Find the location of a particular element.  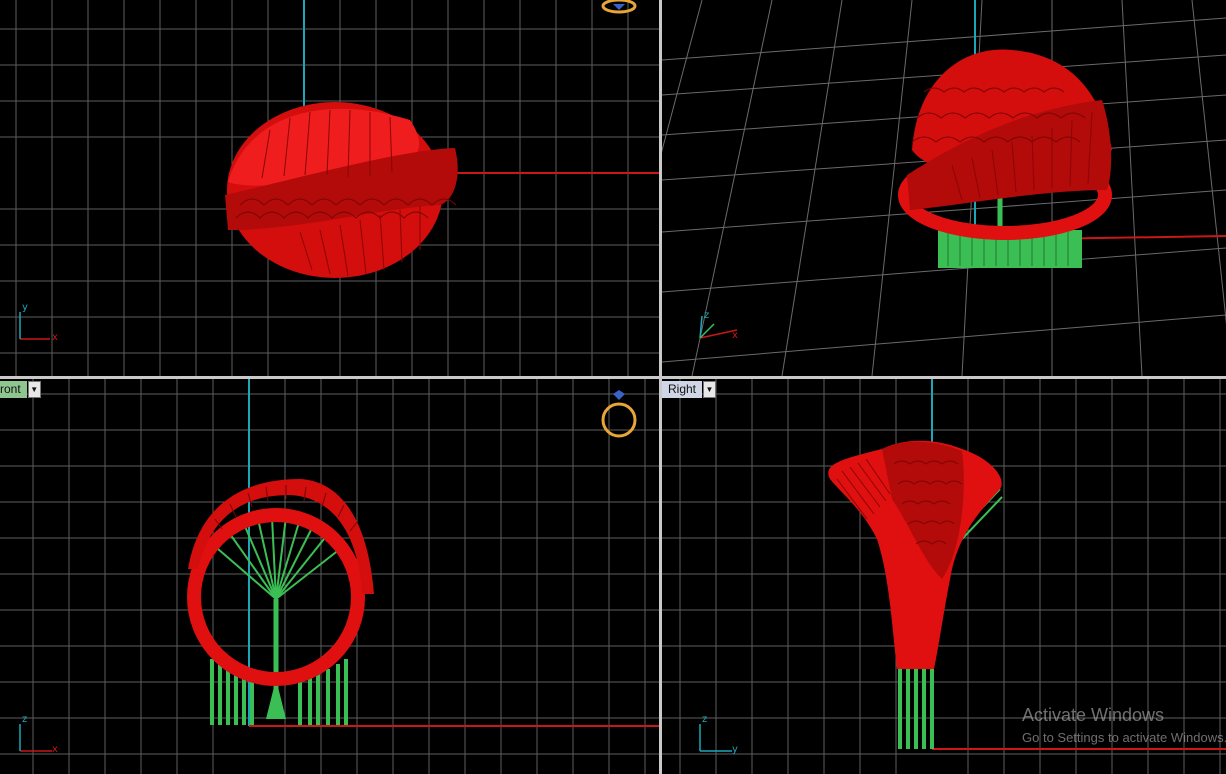

activation-watermark-title: Activate Windows is located at coordinates (1093, 715).